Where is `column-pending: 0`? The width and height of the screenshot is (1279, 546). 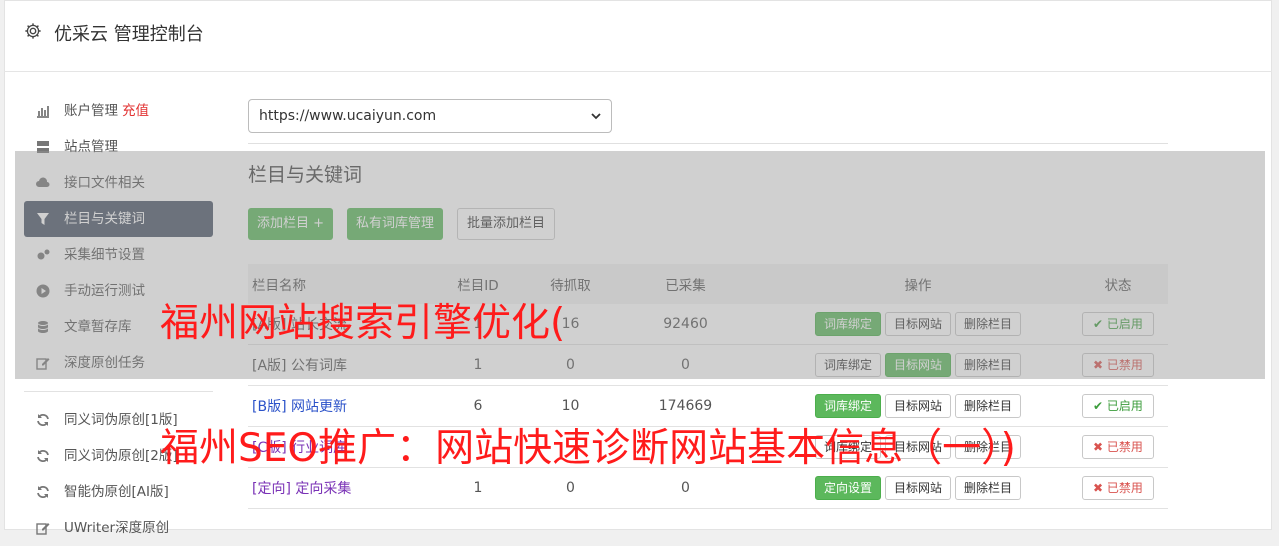
column-pending: 0 is located at coordinates (570, 488).